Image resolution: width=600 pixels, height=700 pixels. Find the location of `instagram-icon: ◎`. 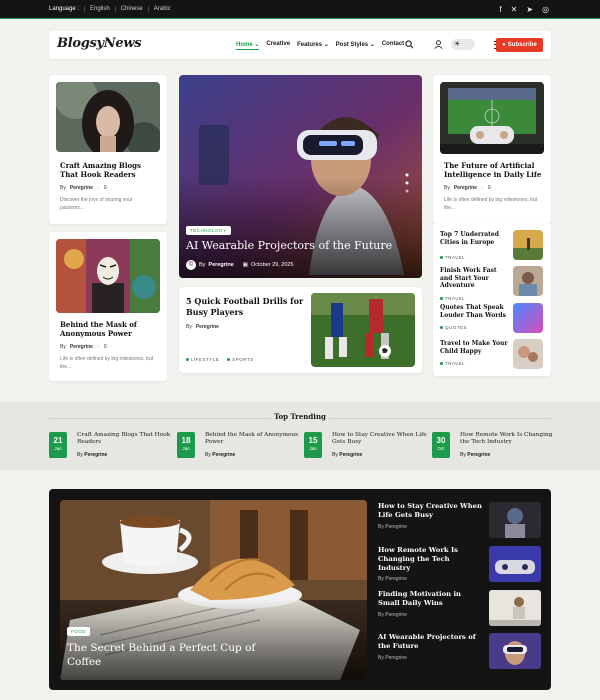

instagram-icon: ◎ is located at coordinates (545, 9).